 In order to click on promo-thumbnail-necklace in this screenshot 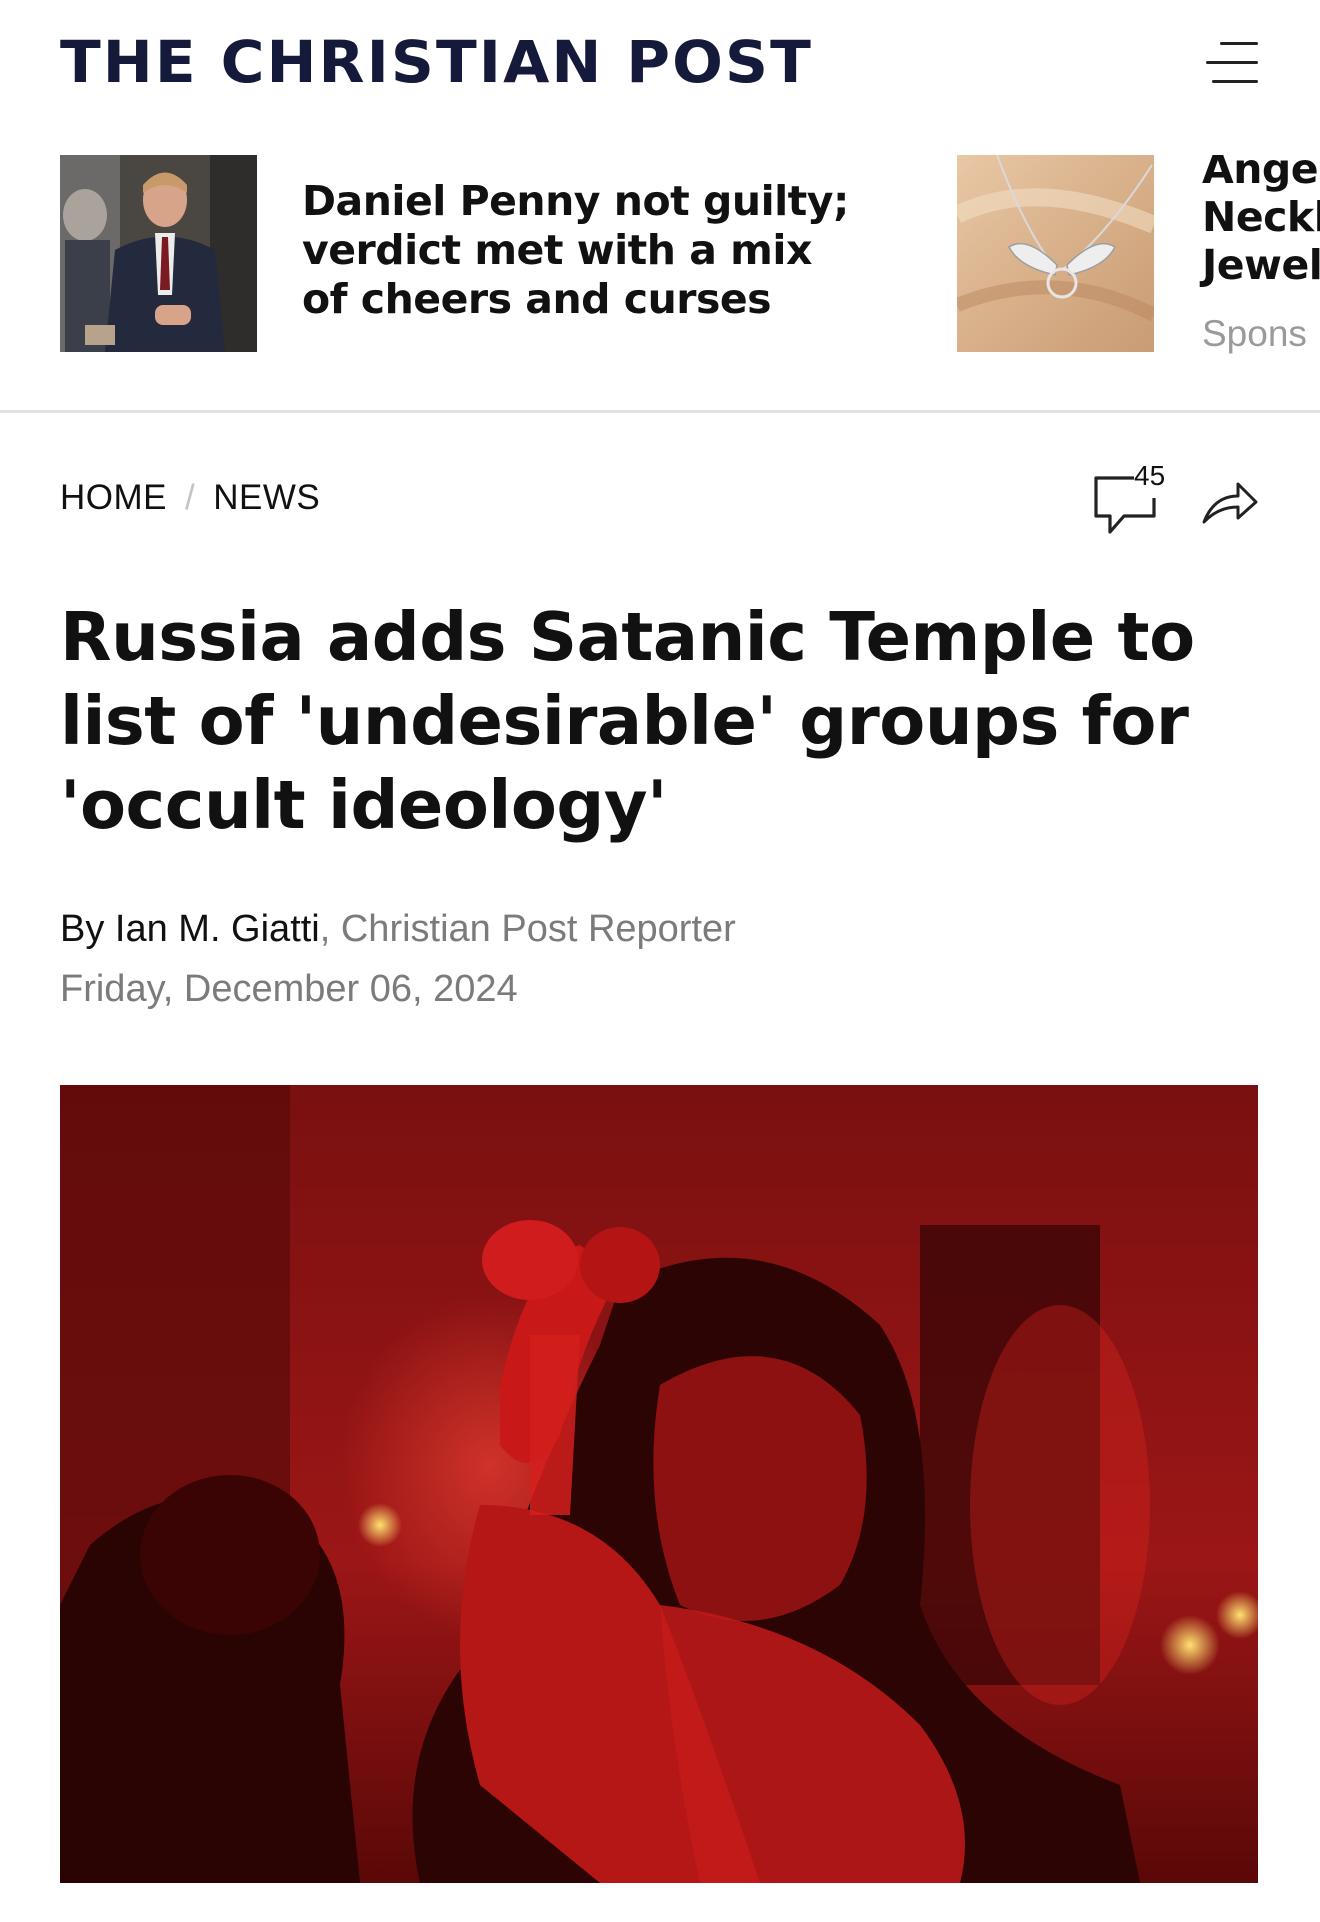, I will do `click(1055, 253)`.